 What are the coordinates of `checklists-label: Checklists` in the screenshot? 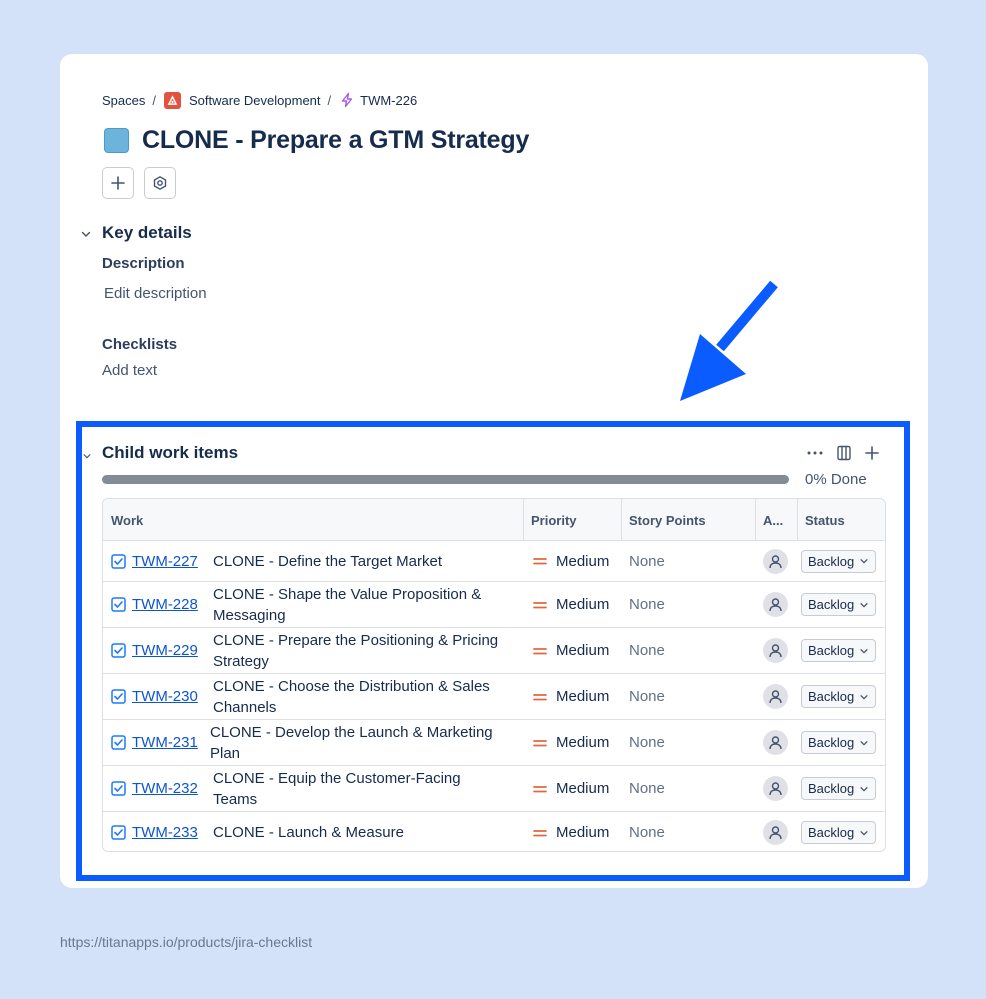 It's located at (140, 344).